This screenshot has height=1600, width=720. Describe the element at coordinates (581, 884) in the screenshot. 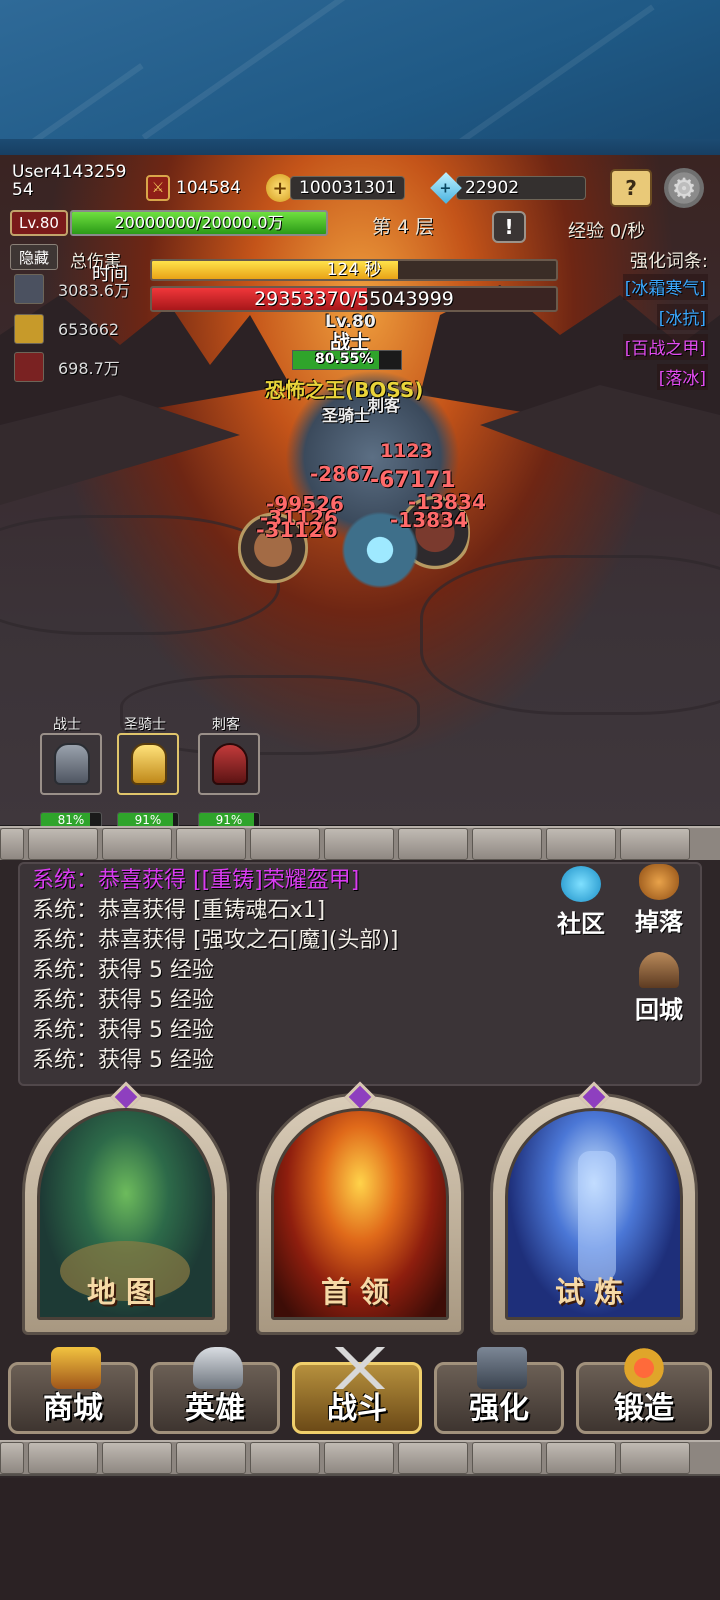

I see `chat-bubble-icon` at that location.